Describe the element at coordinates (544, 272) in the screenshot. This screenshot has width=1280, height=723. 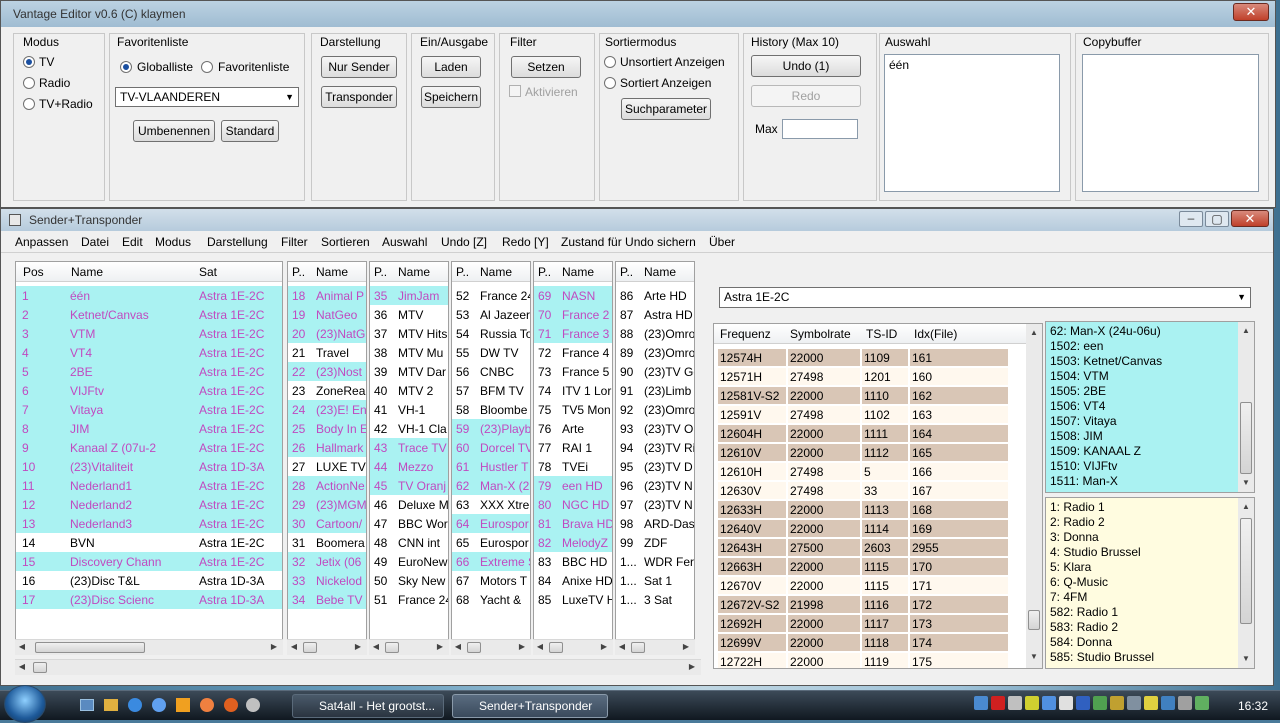
I see `header-pos: P..` at that location.